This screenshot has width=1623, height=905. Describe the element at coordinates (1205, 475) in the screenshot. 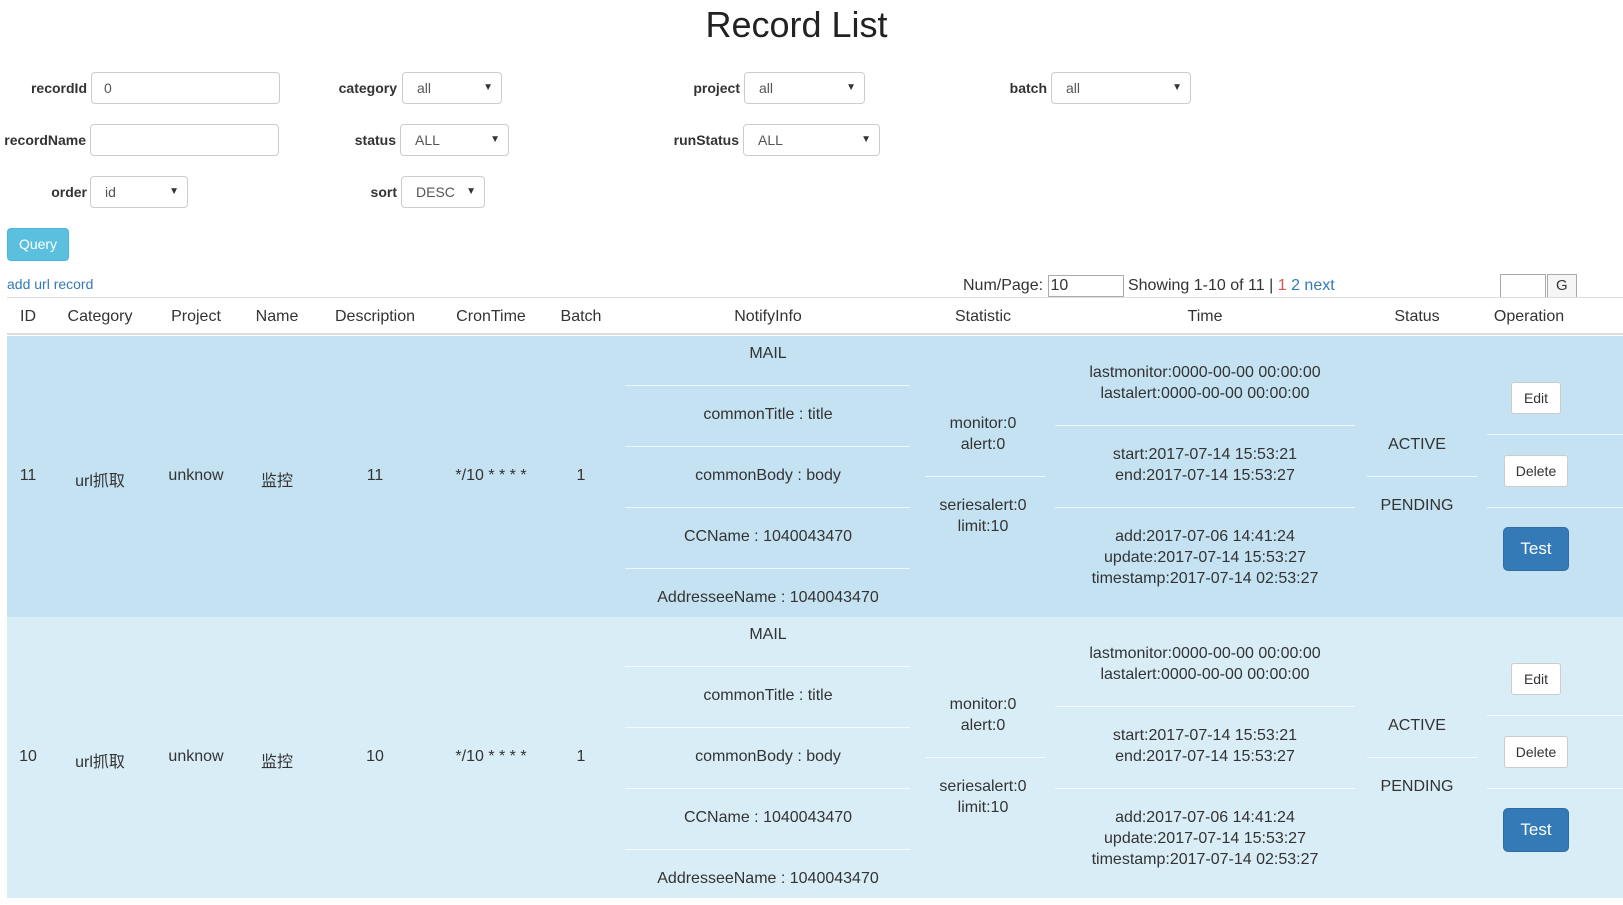

I see `time-end: end:2017-07-14 15:53:27` at that location.